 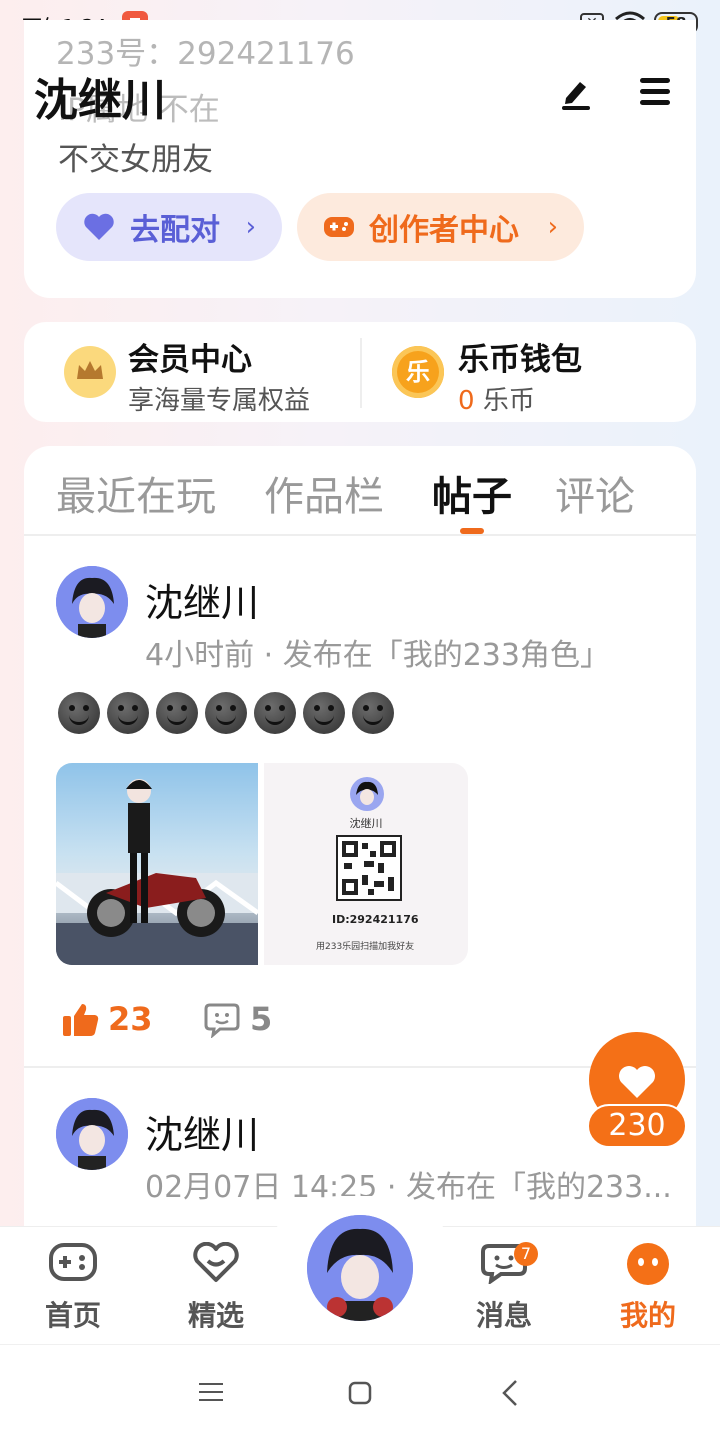 What do you see at coordinates (360, 1268) in the screenshot?
I see `nav-center-avatar` at bounding box center [360, 1268].